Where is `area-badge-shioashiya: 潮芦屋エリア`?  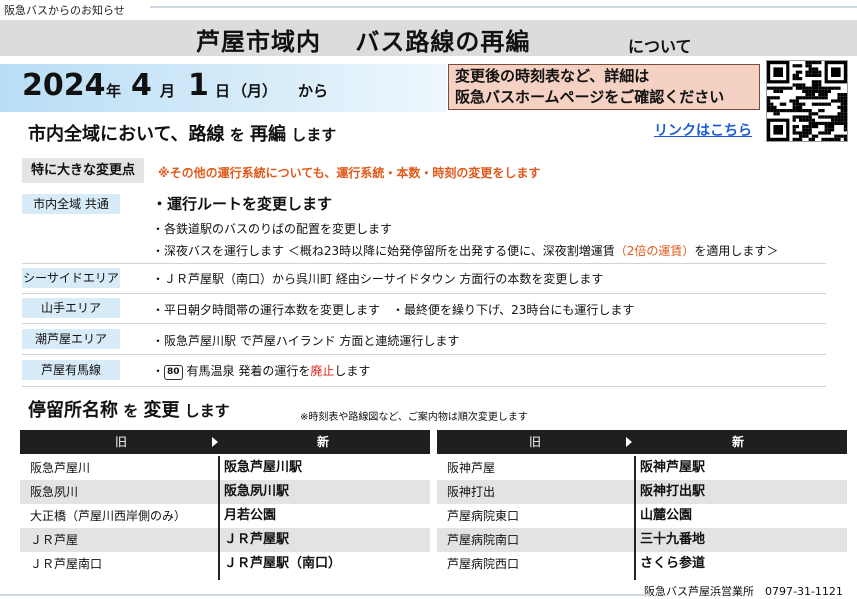 area-badge-shioashiya: 潮芦屋エリア is located at coordinates (71, 339).